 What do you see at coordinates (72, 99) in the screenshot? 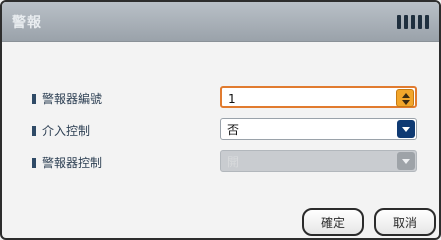
I see `alarm-number-label: 警報器編號` at bounding box center [72, 99].